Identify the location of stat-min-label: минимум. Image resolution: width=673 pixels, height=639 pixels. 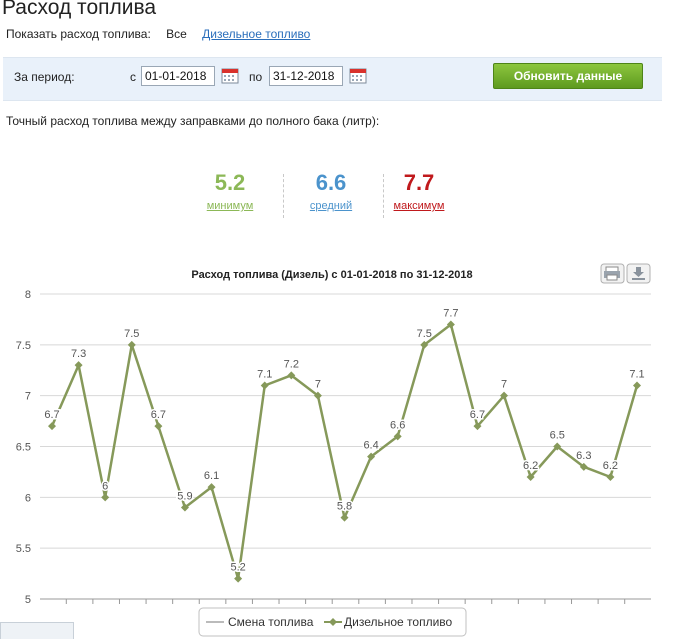
(230, 206).